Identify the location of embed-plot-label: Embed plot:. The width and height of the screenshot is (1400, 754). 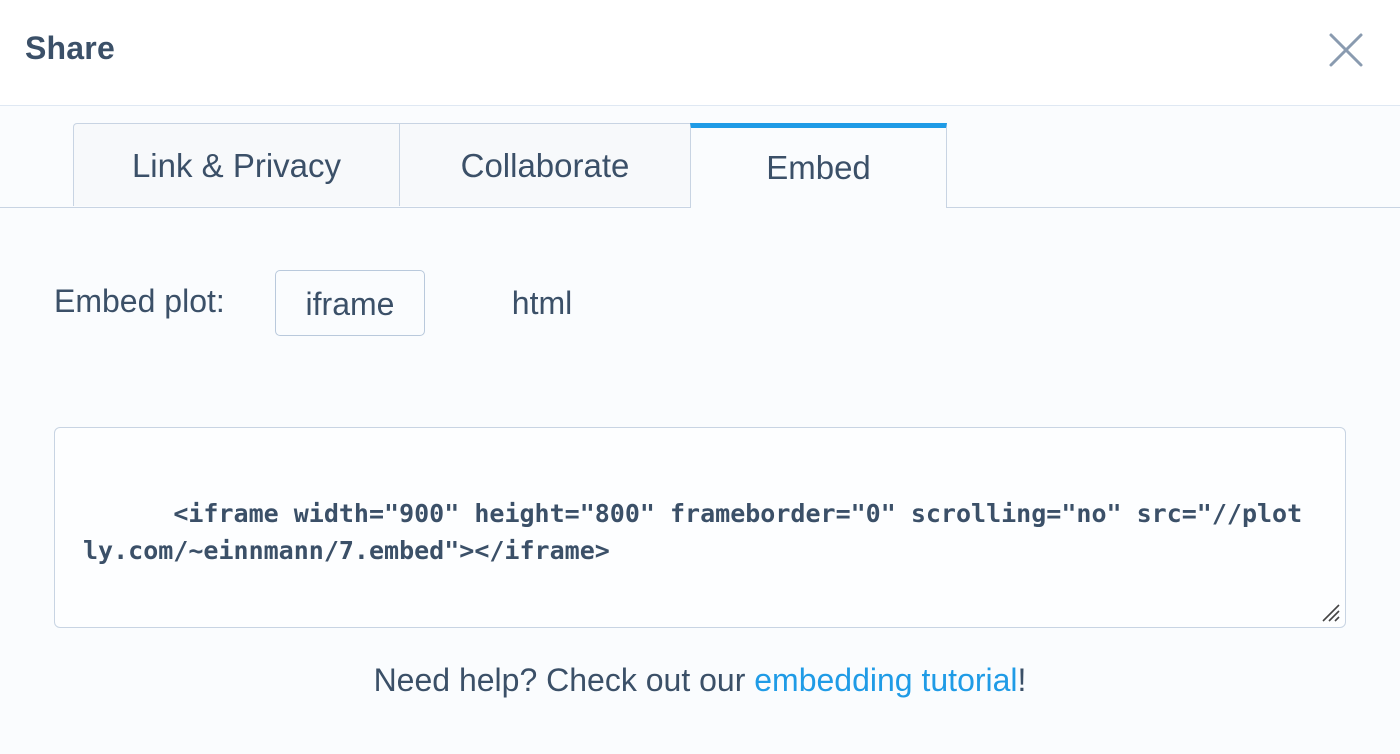
(139, 301).